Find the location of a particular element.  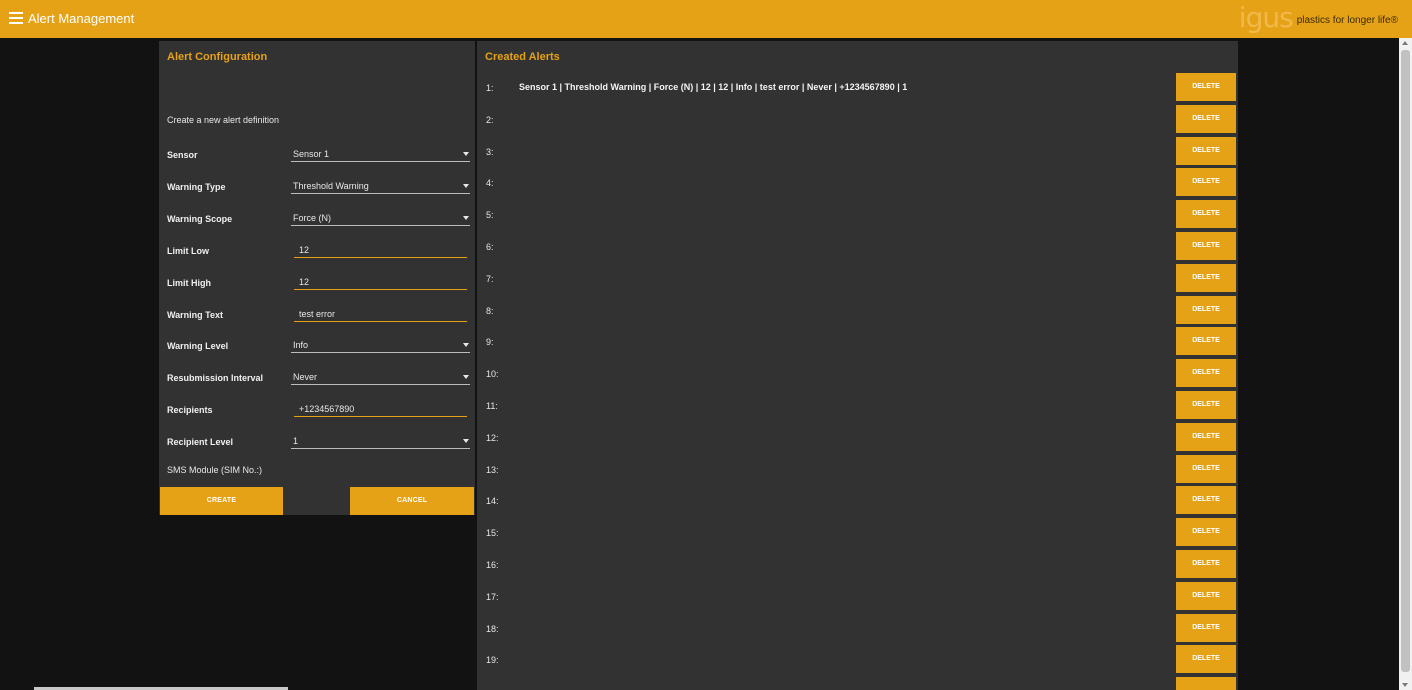

form-row-resubmission-interval: Resubmission Interval Never is located at coordinates (317, 379).